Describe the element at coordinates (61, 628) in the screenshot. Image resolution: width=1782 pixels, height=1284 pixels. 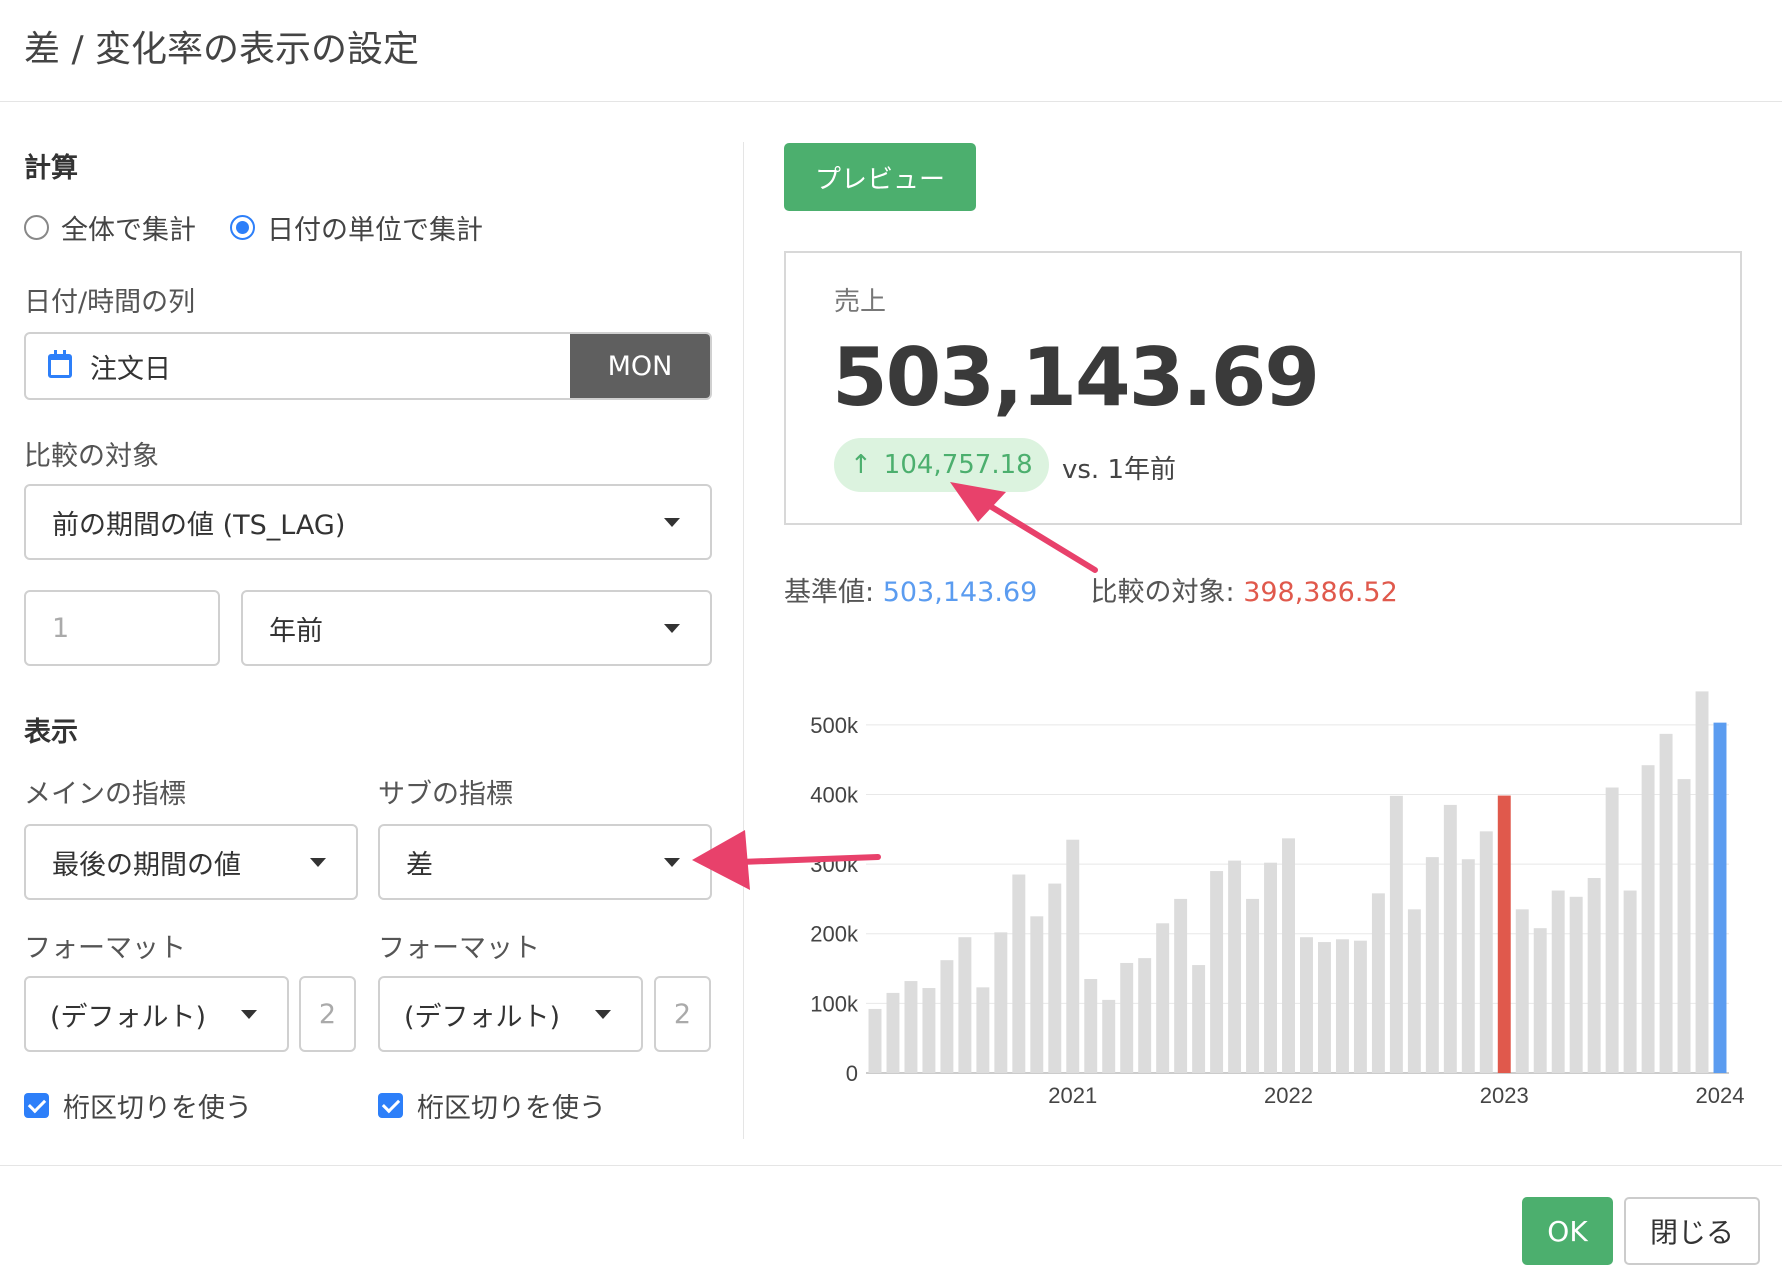
I see `lag-placeholder: 1` at that location.